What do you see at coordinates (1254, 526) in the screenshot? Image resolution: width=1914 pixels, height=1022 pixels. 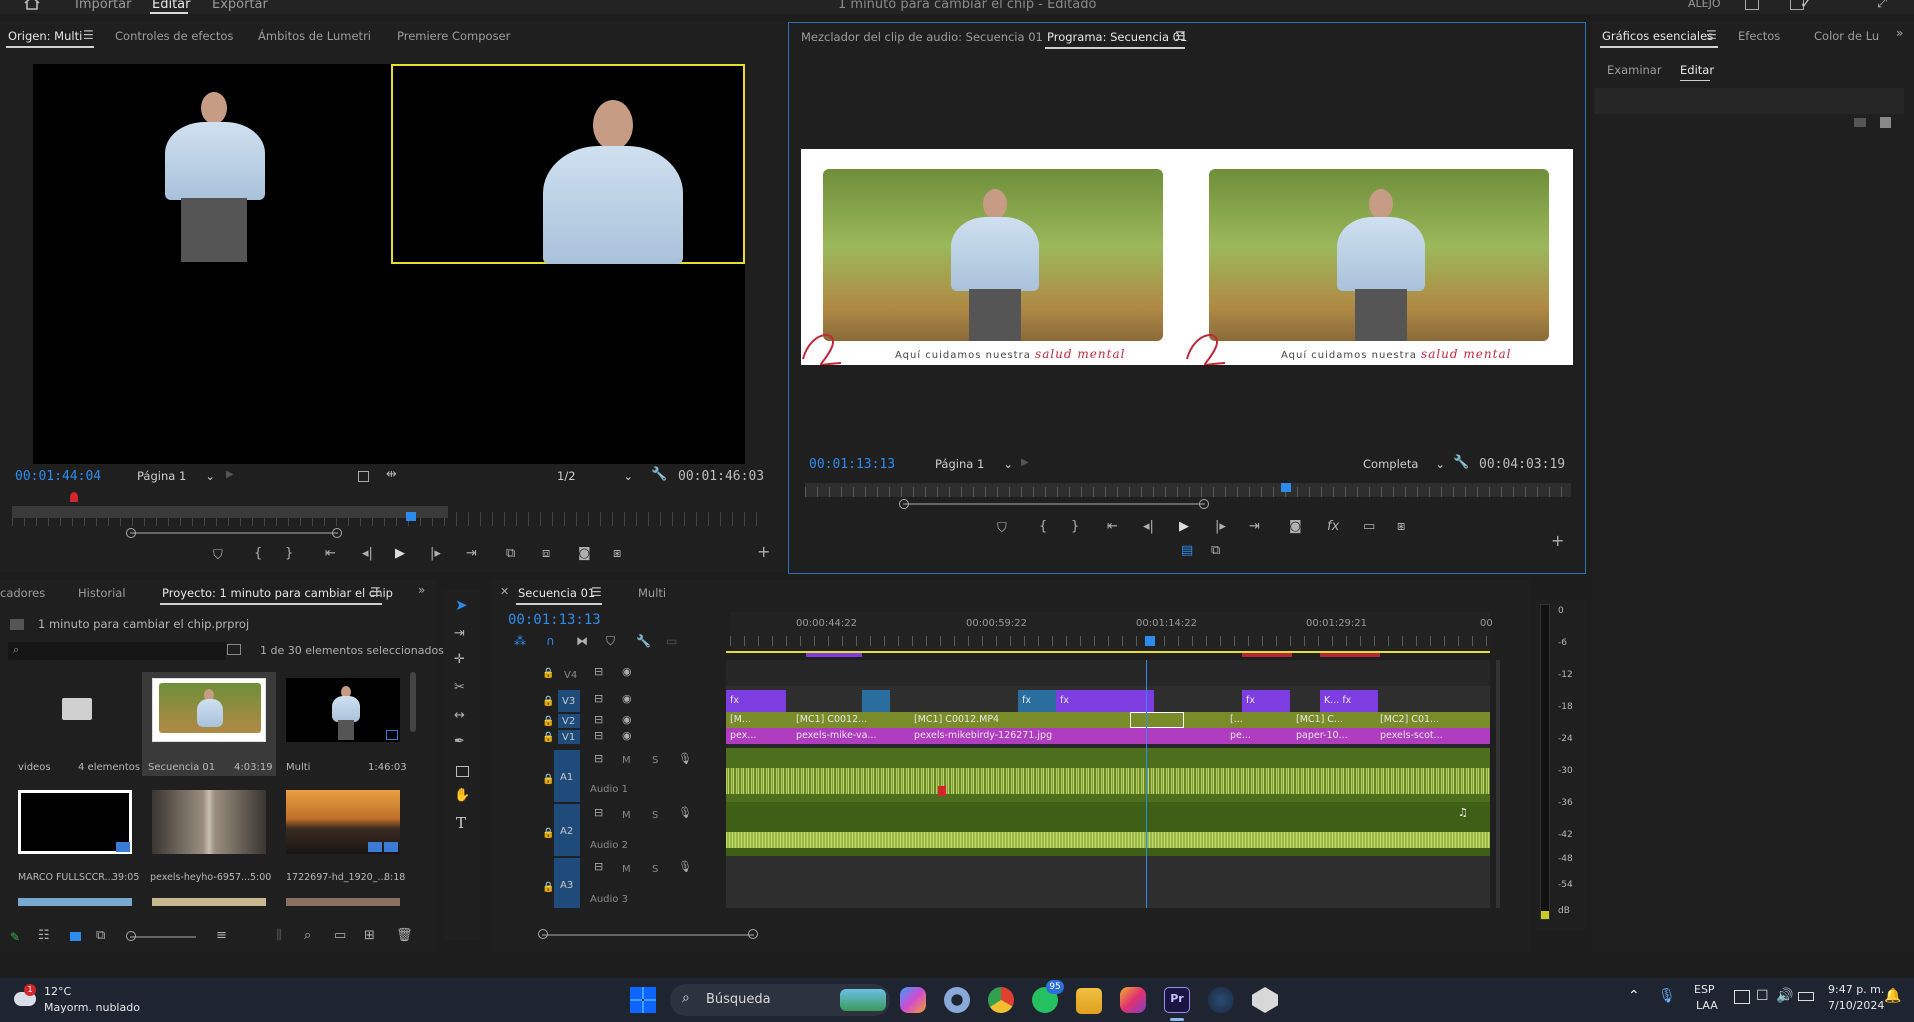 I see `go-to-out-icon: ⇥` at bounding box center [1254, 526].